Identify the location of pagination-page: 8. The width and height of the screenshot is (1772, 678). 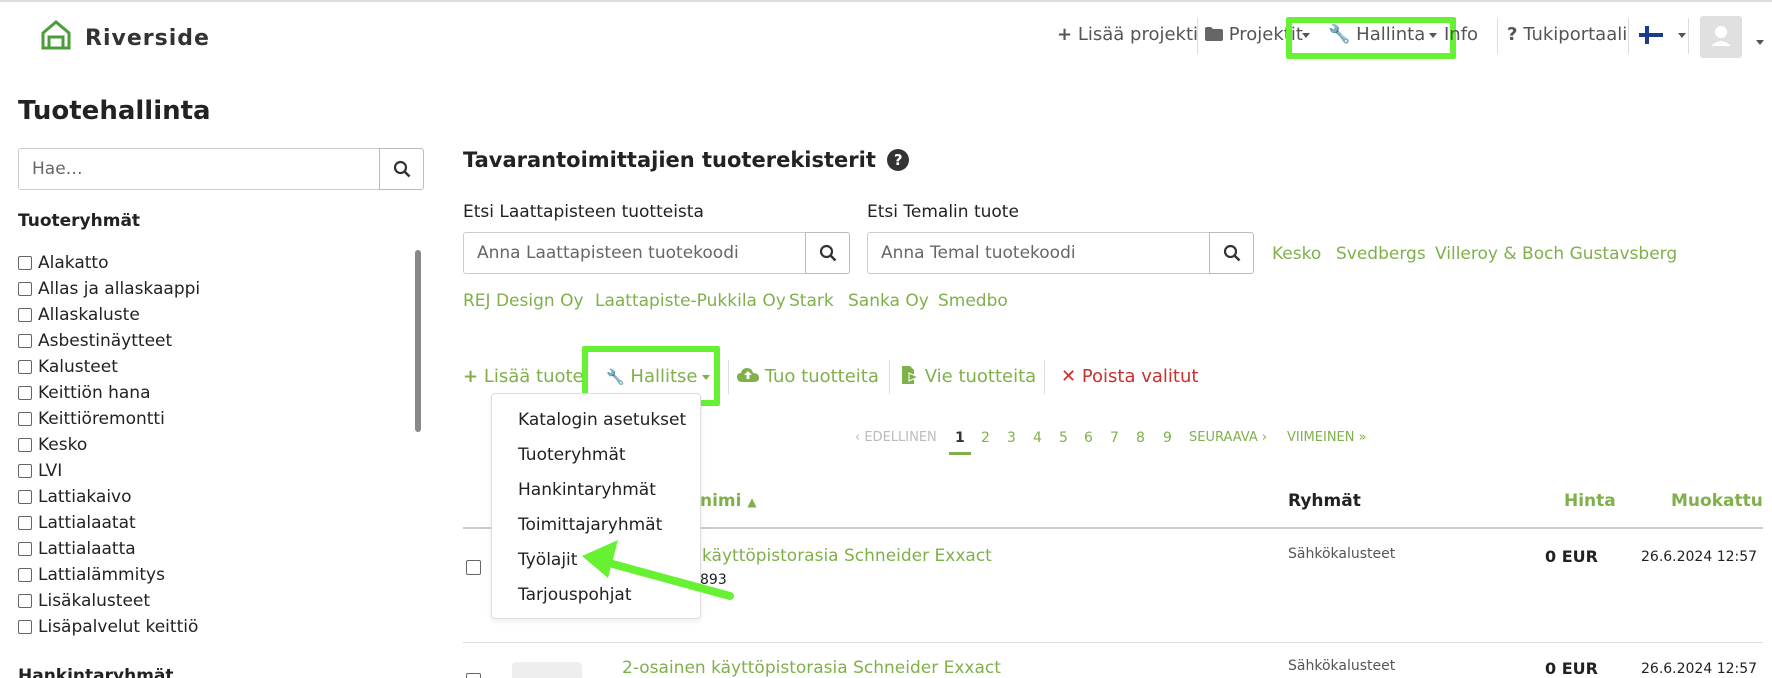
(1140, 438).